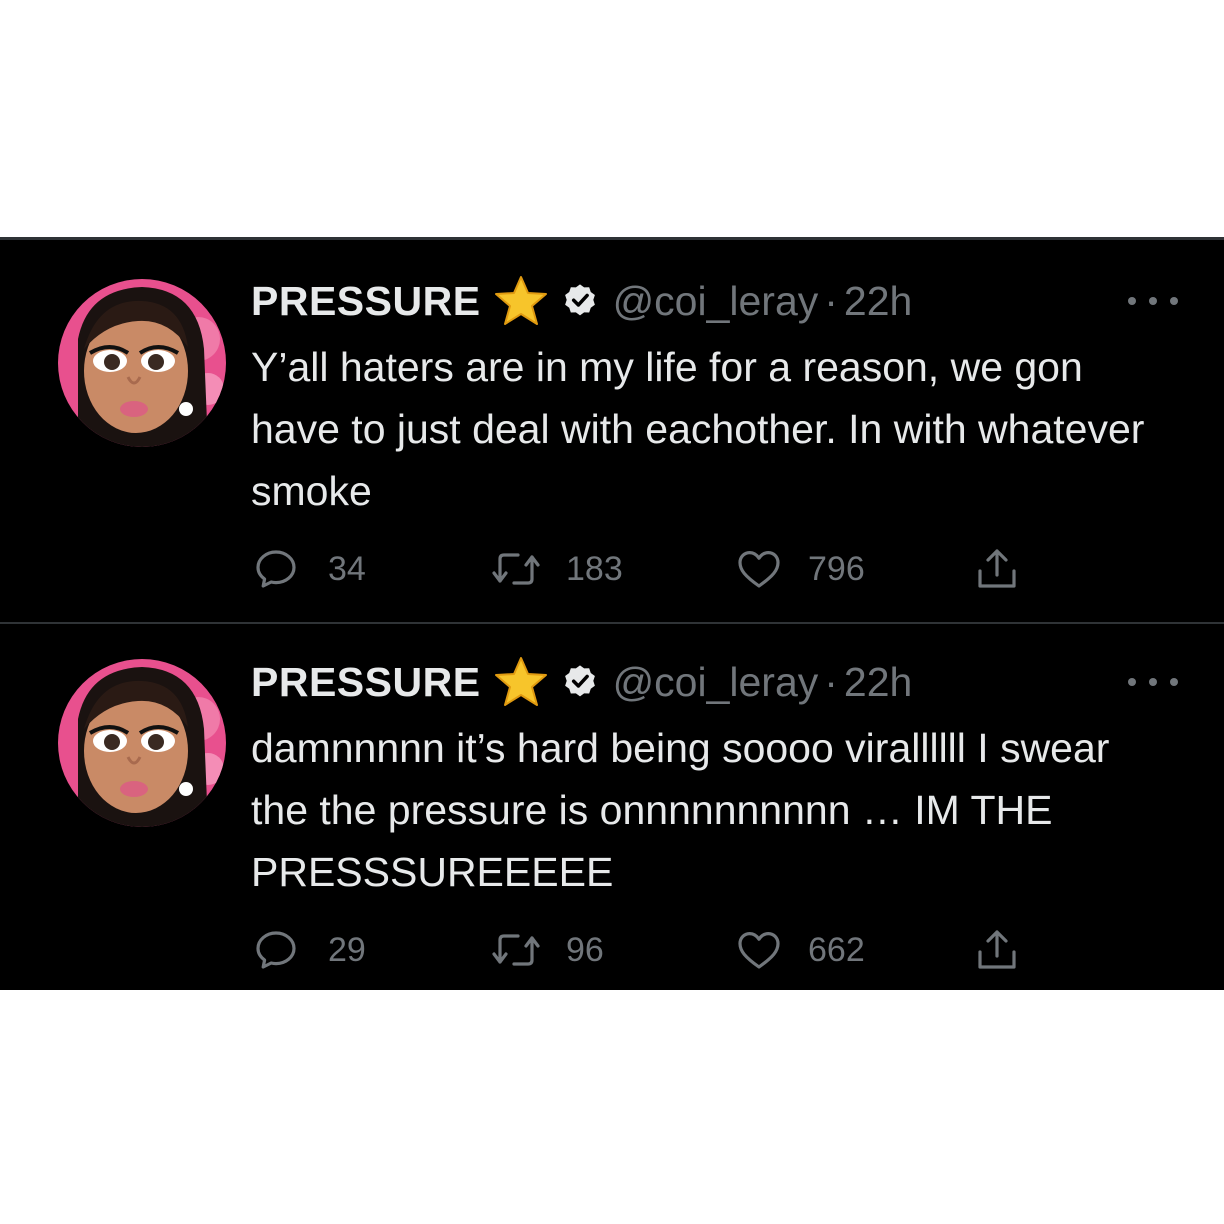 The width and height of the screenshot is (1224, 1224). I want to click on like-count: 662, so click(836, 949).